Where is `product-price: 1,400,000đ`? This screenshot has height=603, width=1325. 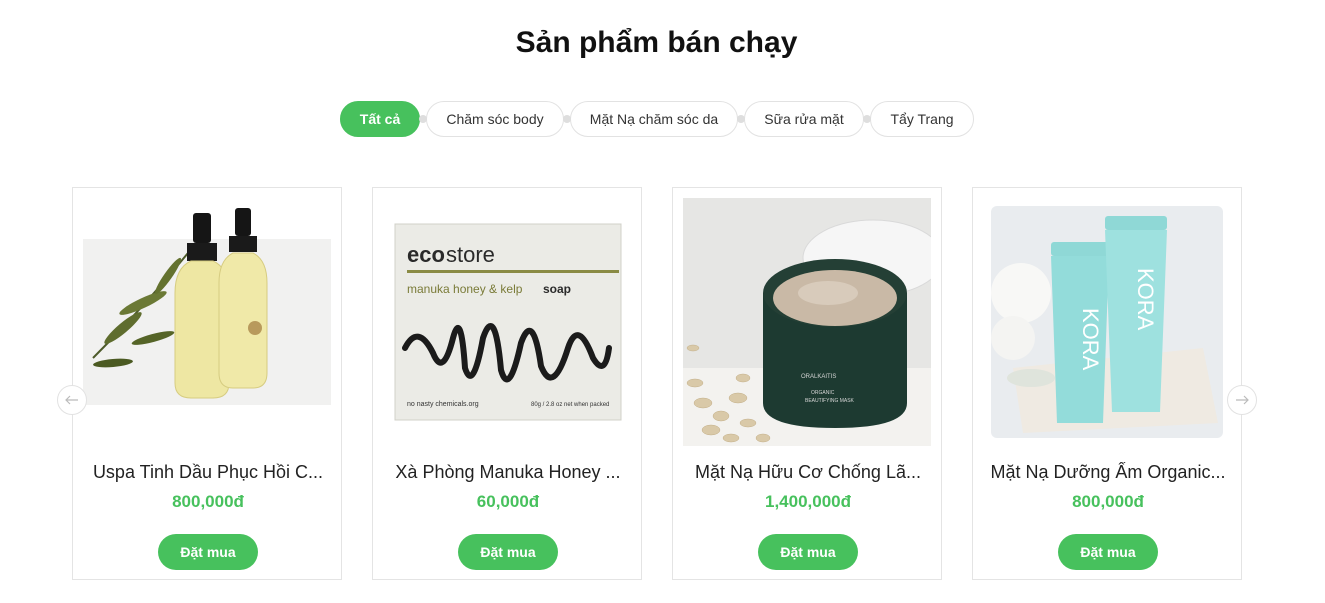 product-price: 1,400,000đ is located at coordinates (807, 501).